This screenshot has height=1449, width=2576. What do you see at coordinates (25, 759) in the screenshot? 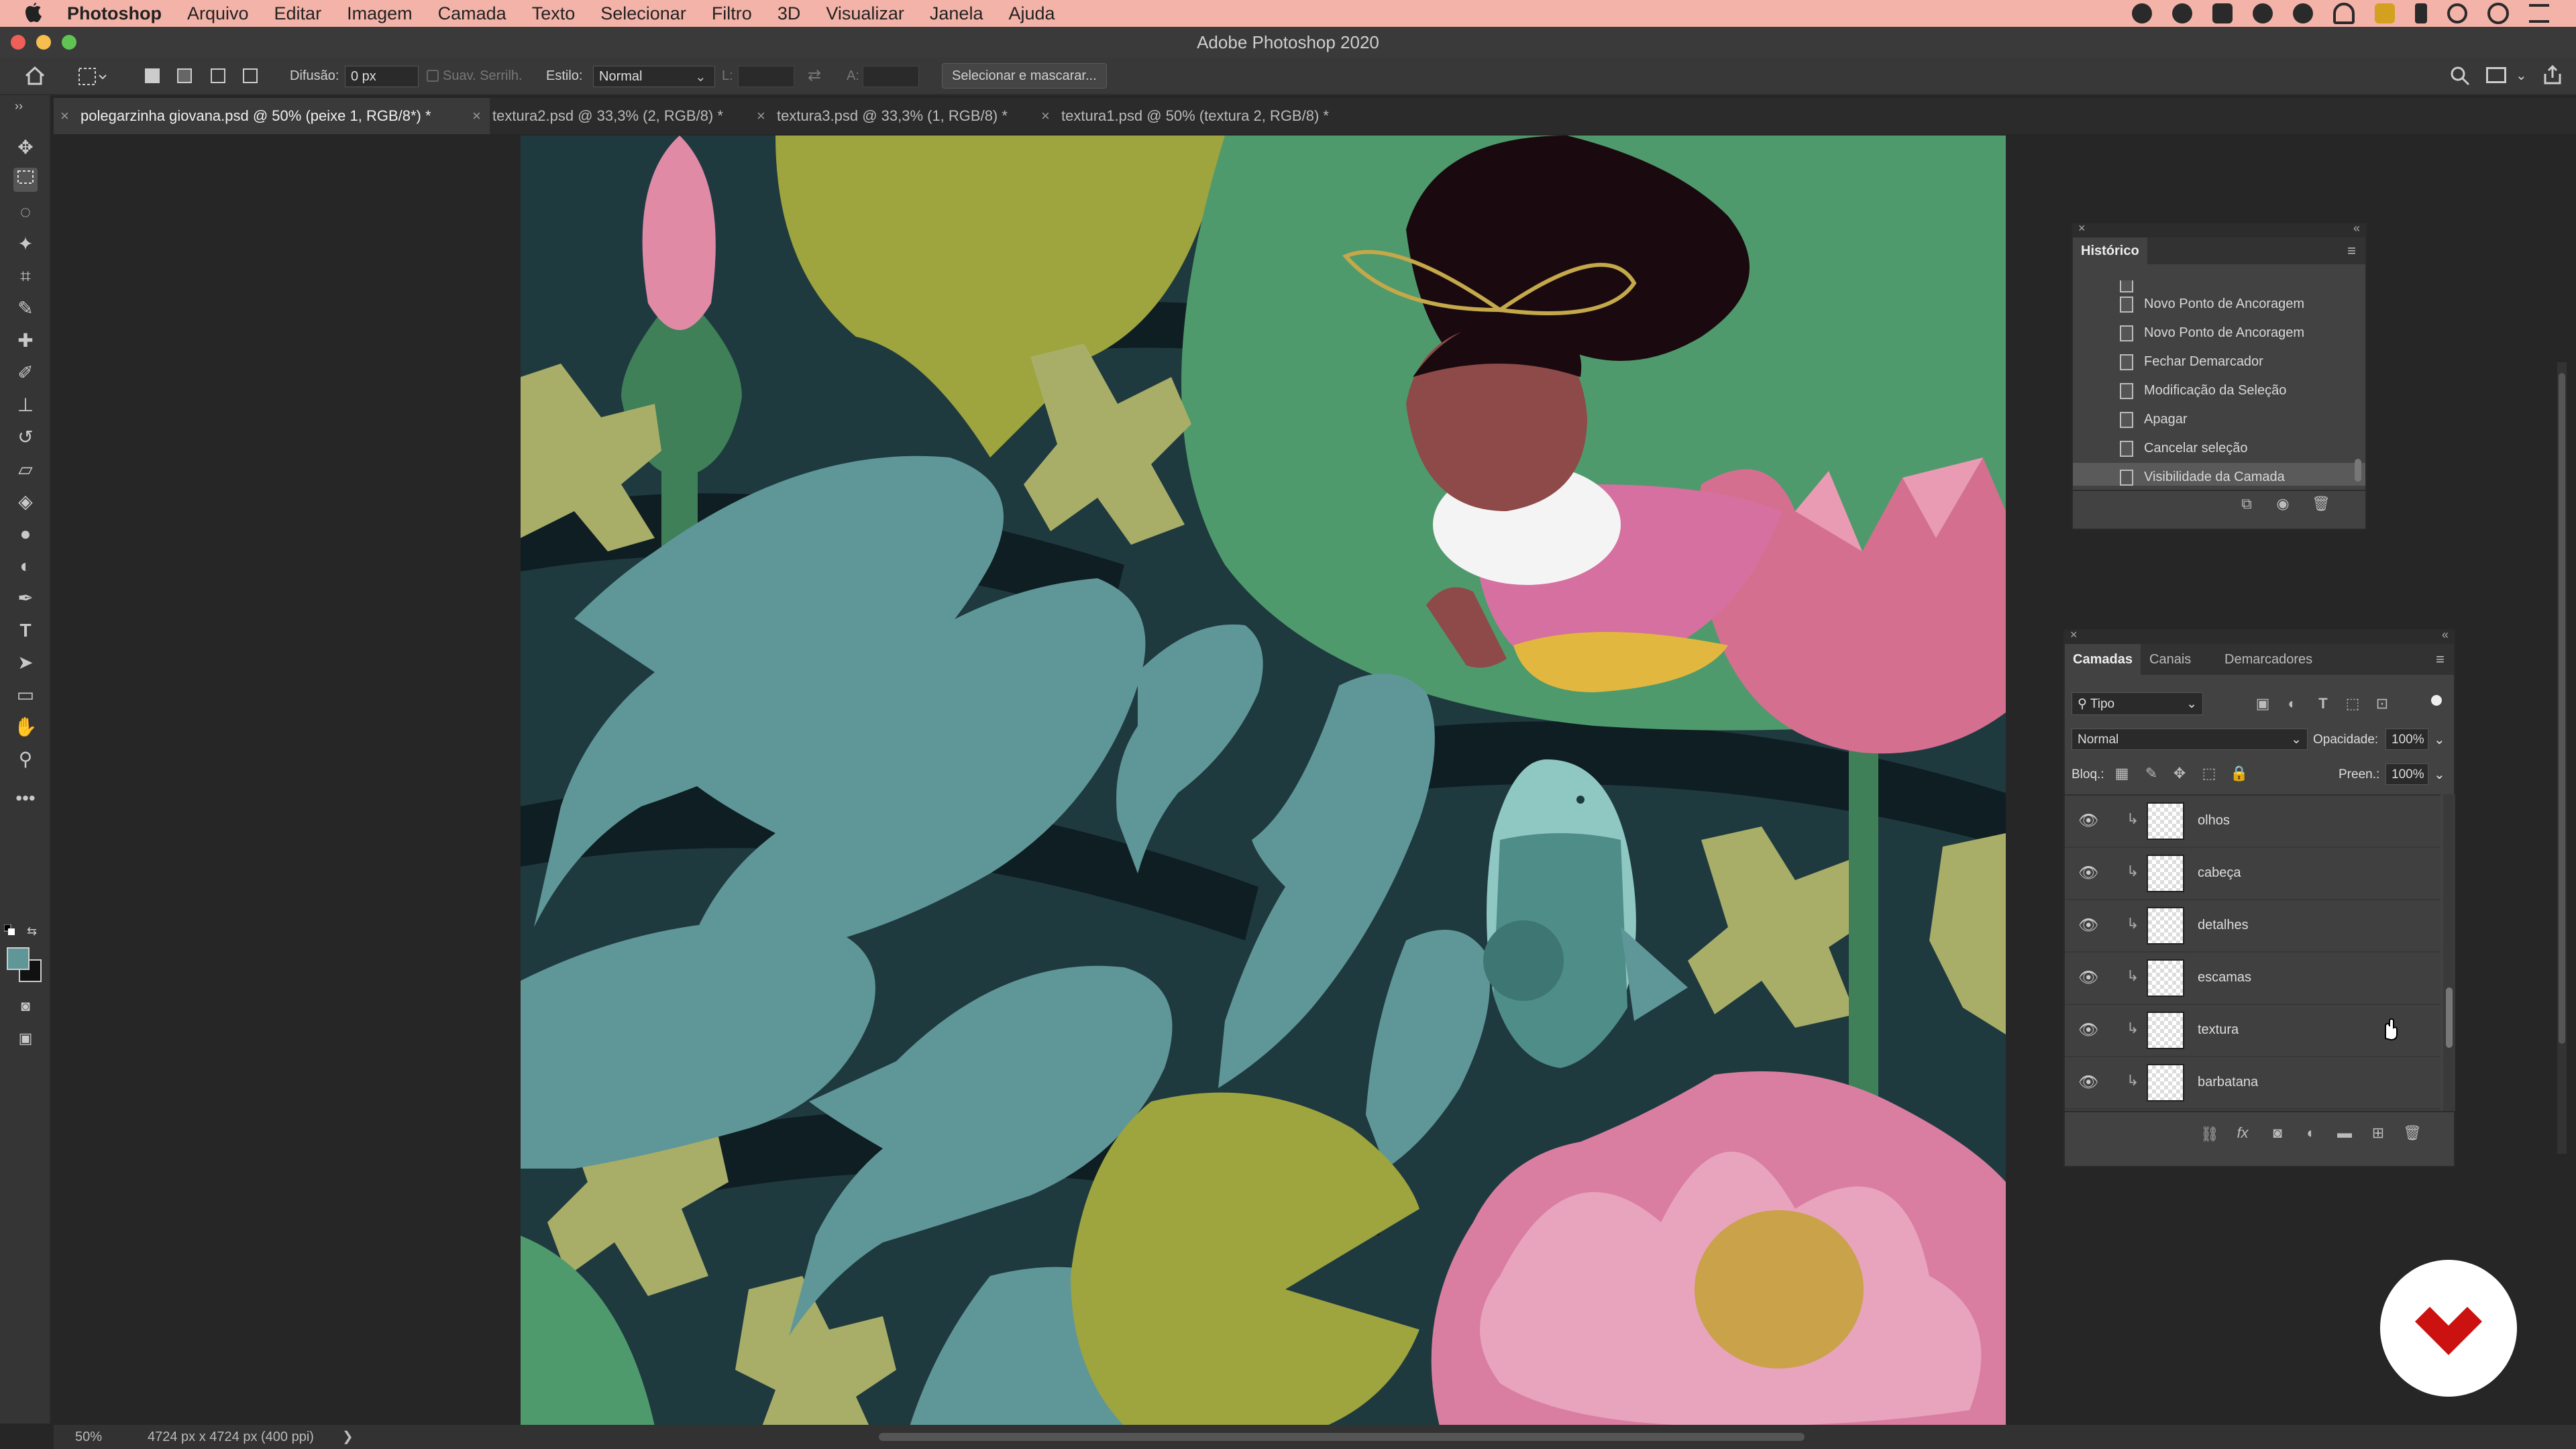
I see `zoom-tool-icon: ⚲` at bounding box center [25, 759].